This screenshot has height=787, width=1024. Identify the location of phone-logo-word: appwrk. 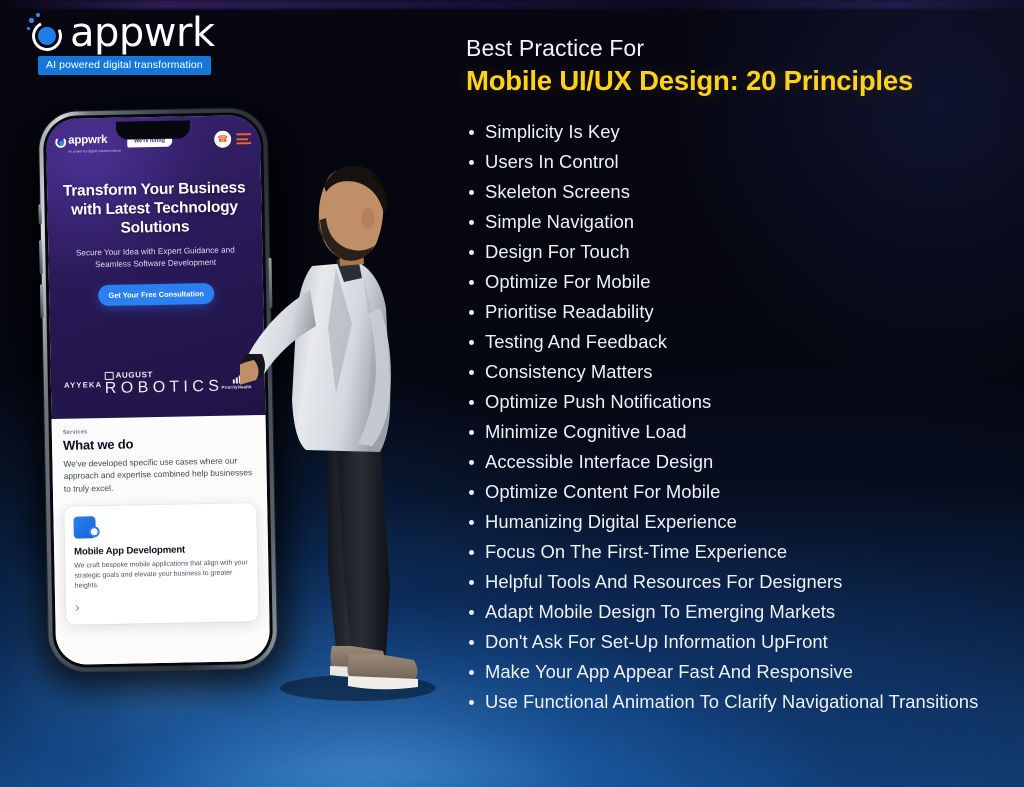
(88, 140).